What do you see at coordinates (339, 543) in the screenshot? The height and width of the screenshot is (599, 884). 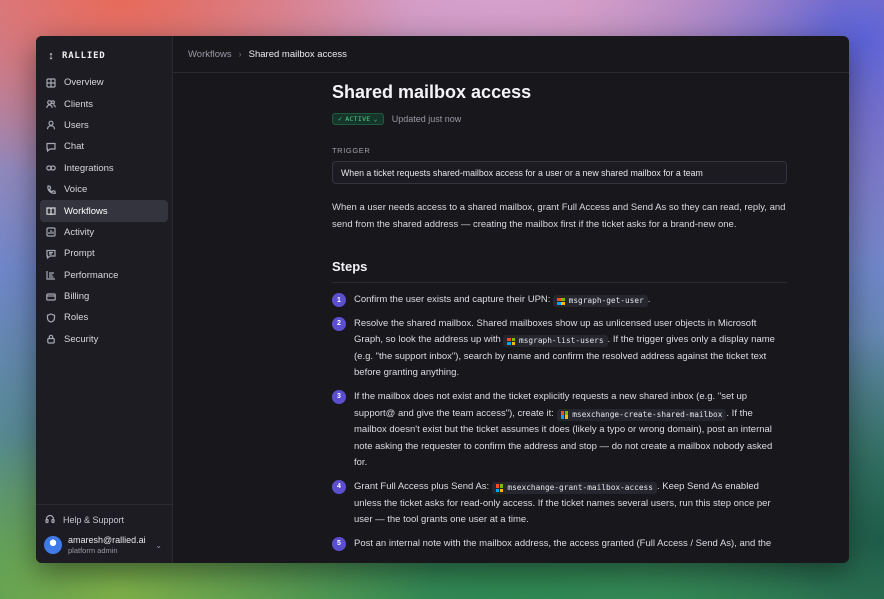 I see `step-number: 5` at bounding box center [339, 543].